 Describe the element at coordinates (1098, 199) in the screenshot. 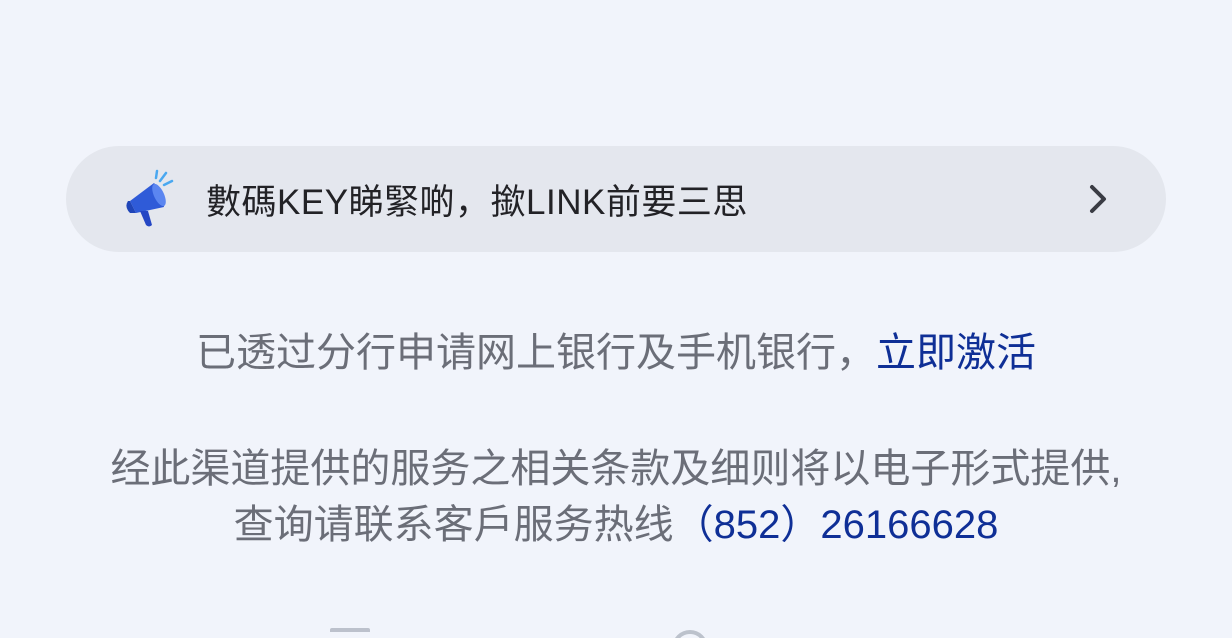

I see `chevron-right-icon` at that location.